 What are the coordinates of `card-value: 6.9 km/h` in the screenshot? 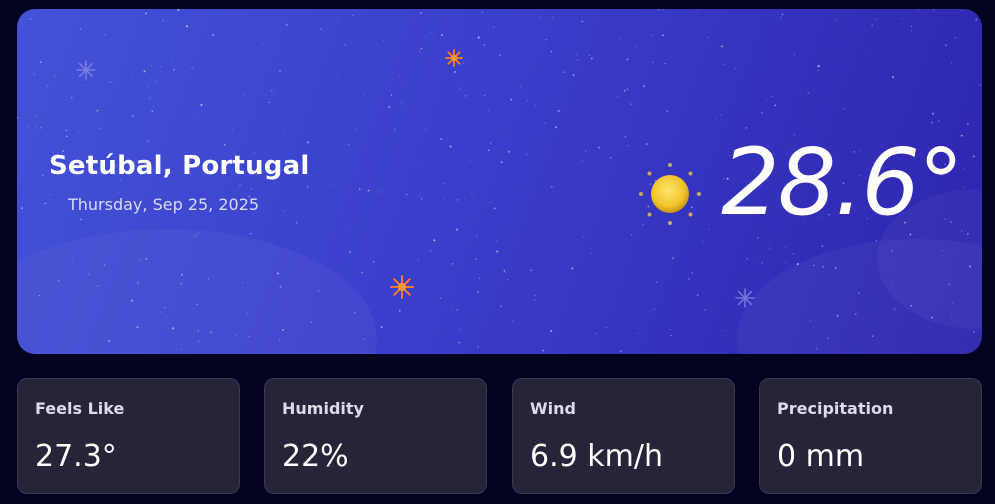 It's located at (596, 456).